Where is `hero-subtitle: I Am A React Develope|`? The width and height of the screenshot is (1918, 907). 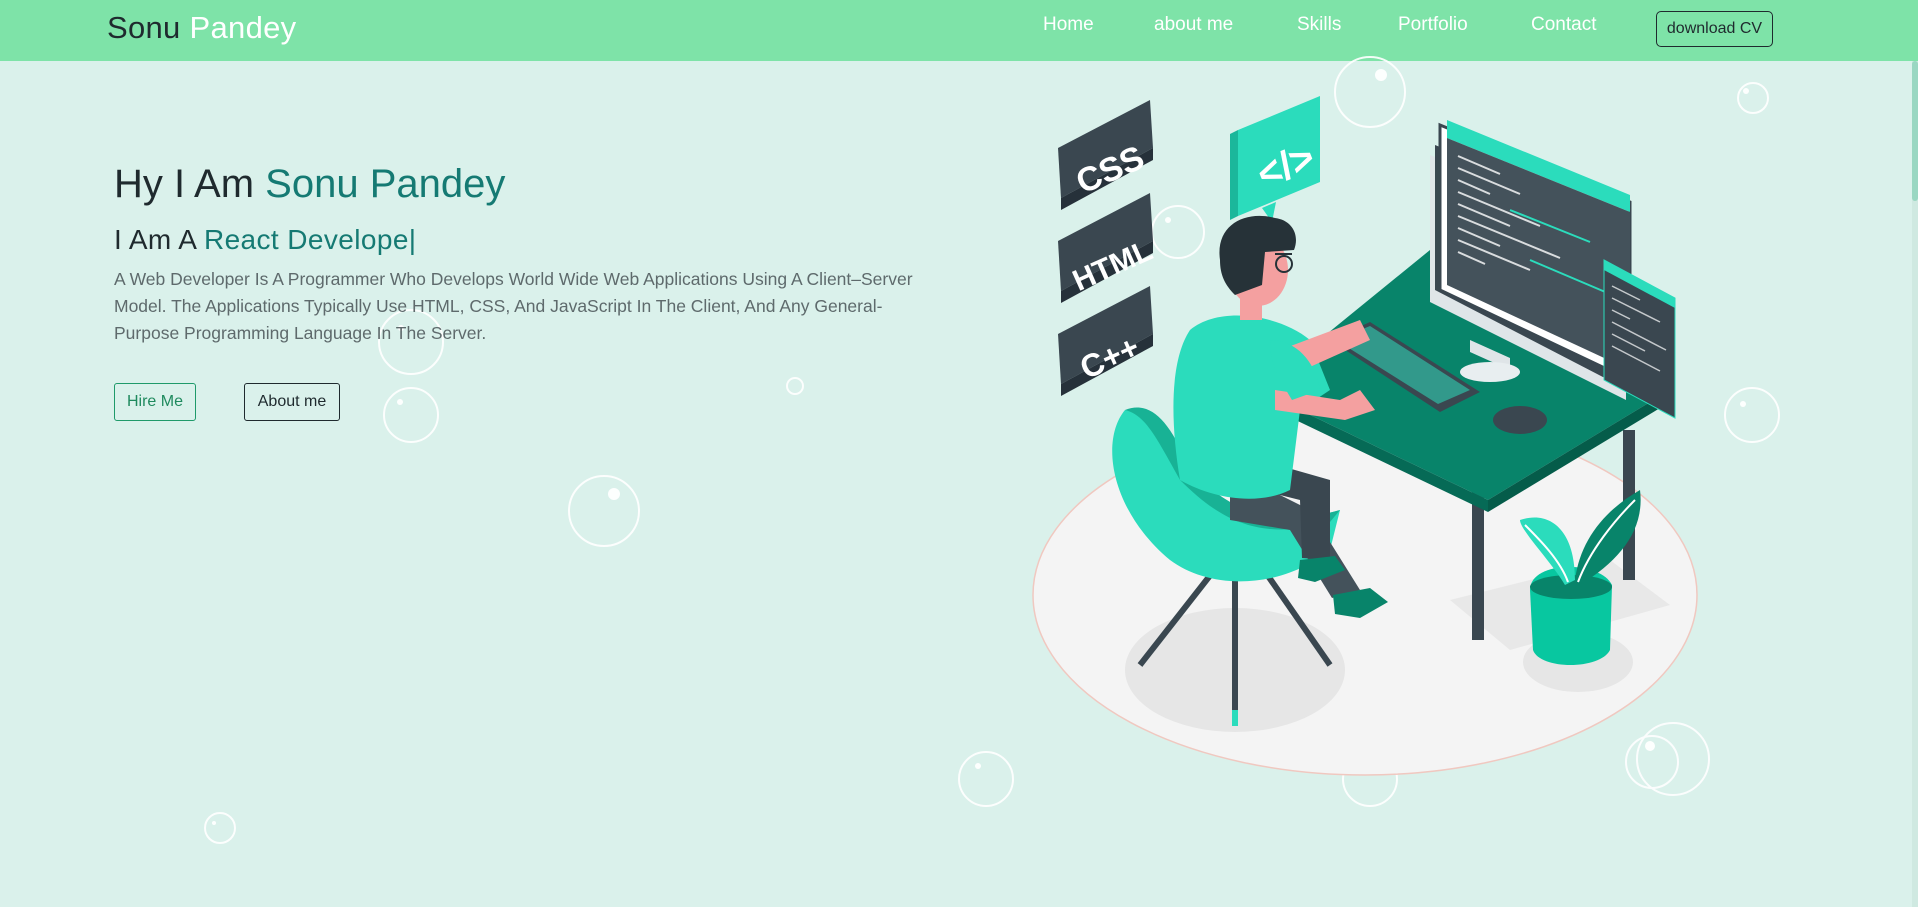
hero-subtitle: I Am A React Develope| is located at coordinates (265, 240).